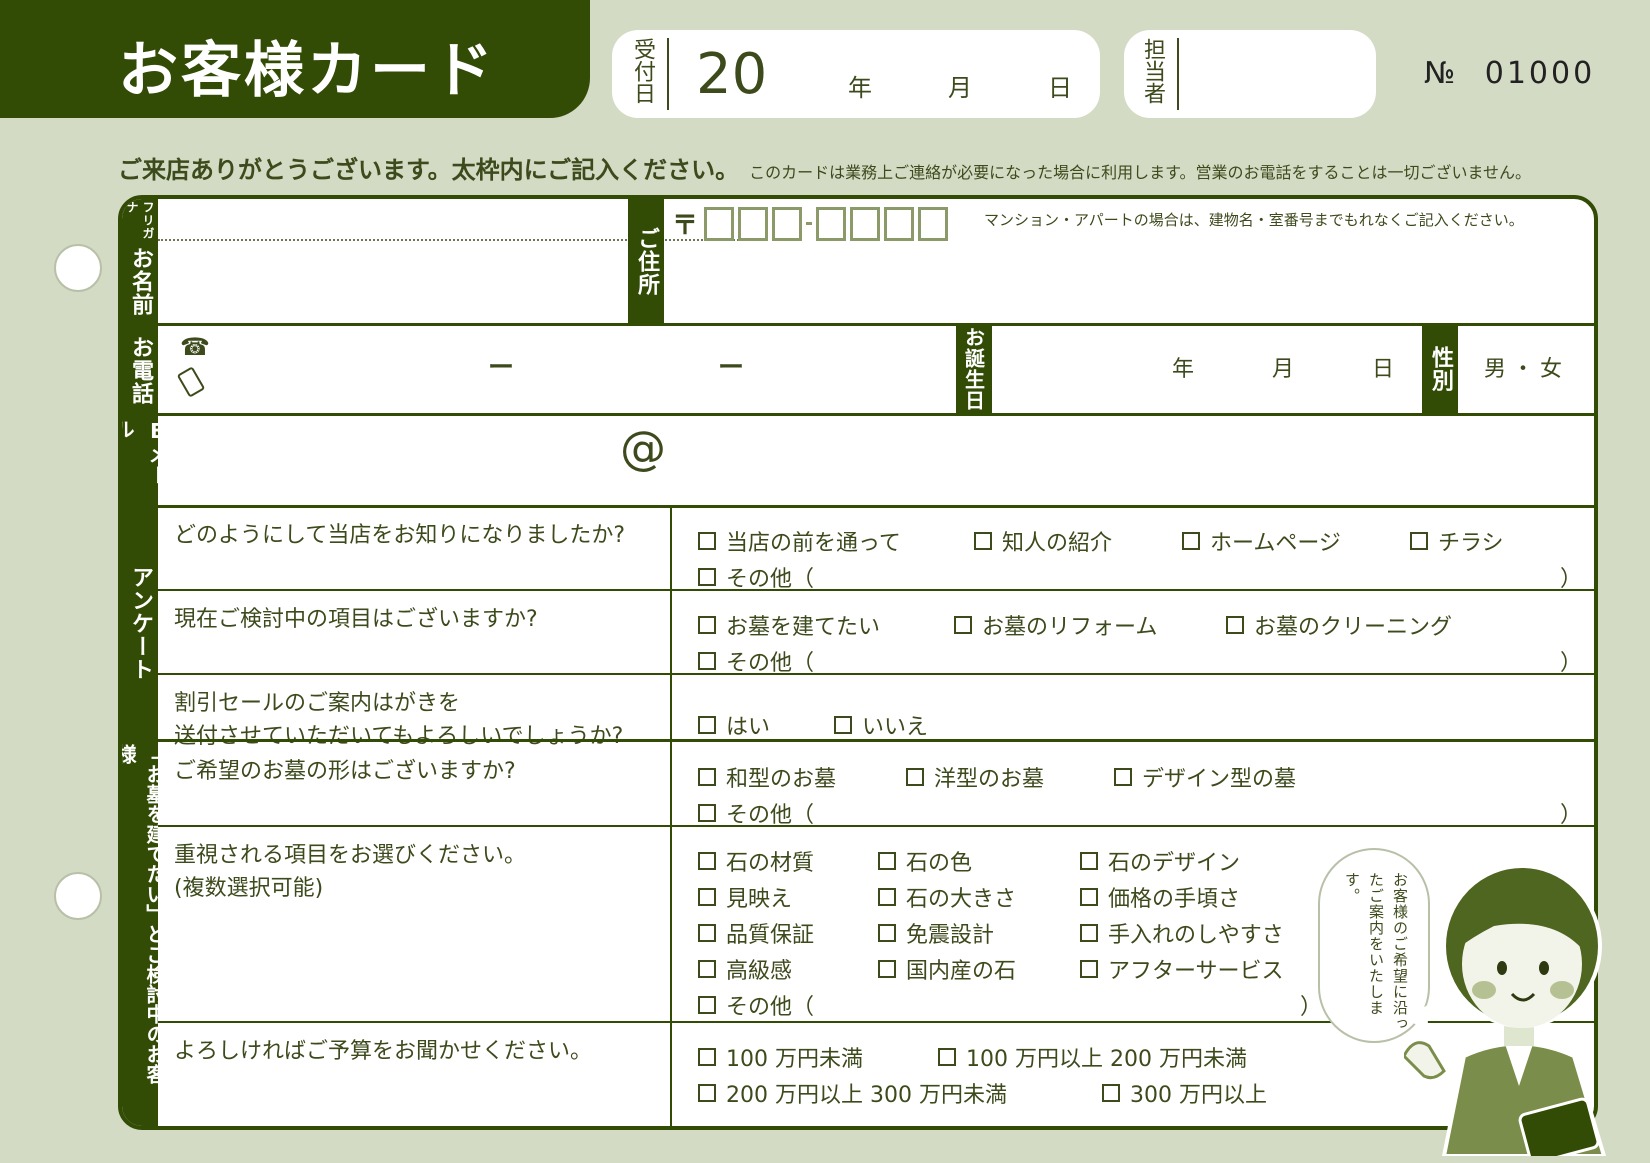 The image size is (1650, 1163). I want to click on q2-option-3: お墓のクリーニング, so click(1339, 625).